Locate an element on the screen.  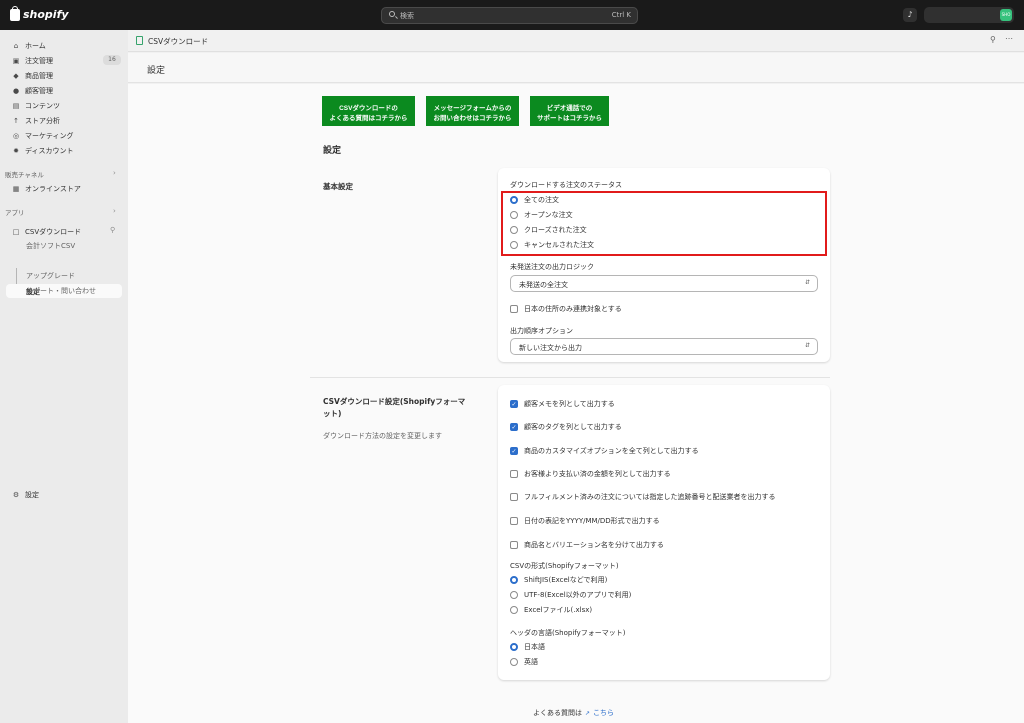
sidebar-item-label: オンラインストア is located at coordinates (53, 189).